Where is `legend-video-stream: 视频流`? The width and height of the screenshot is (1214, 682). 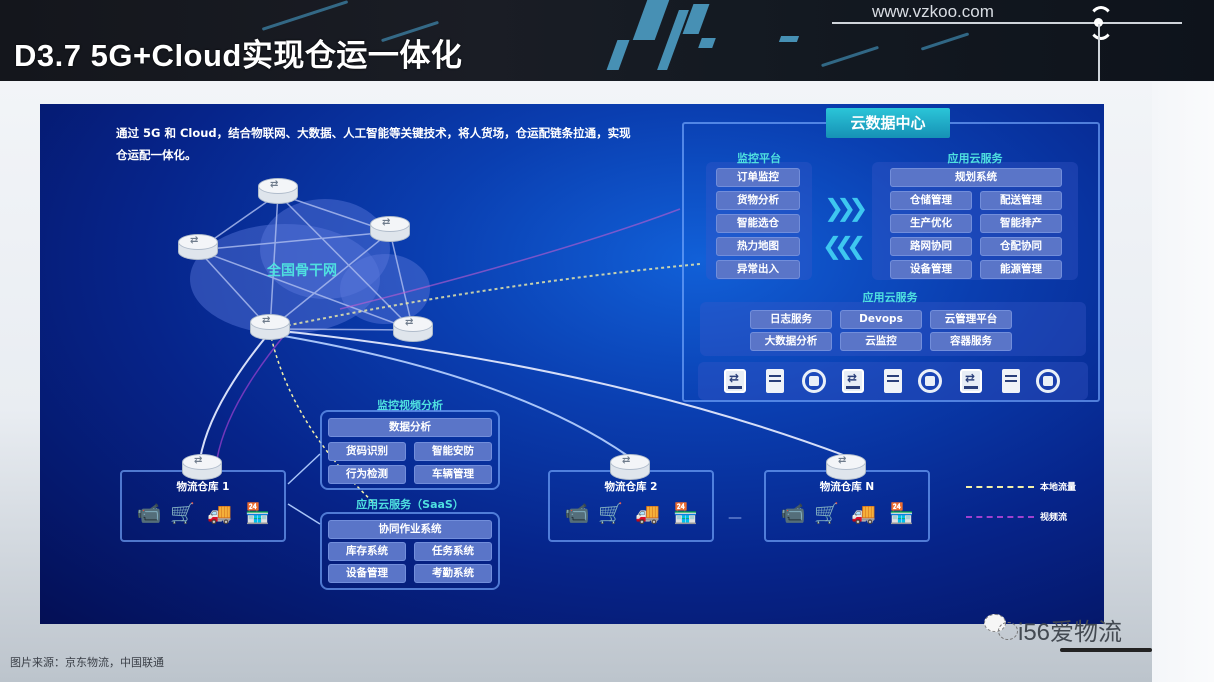 legend-video-stream: 视频流 is located at coordinates (1016, 516).